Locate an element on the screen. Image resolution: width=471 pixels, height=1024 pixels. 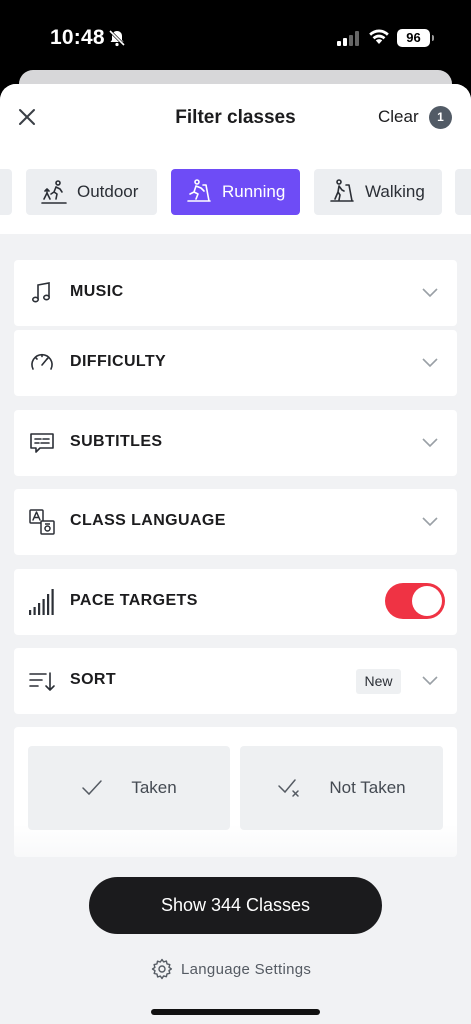
outdoor-runner-icon is located at coordinates (54, 192).